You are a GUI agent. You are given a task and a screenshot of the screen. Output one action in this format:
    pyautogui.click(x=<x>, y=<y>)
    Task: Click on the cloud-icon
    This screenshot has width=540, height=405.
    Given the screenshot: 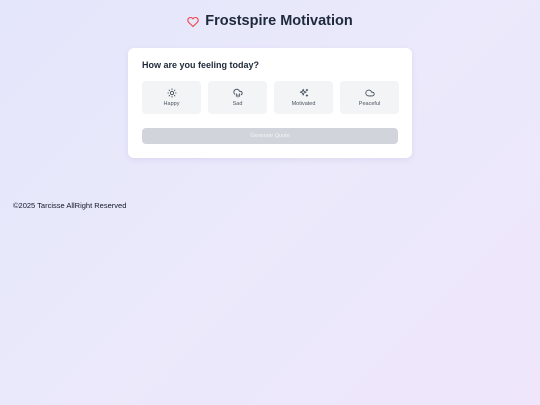 What is the action you would take?
    pyautogui.click(x=369, y=93)
    